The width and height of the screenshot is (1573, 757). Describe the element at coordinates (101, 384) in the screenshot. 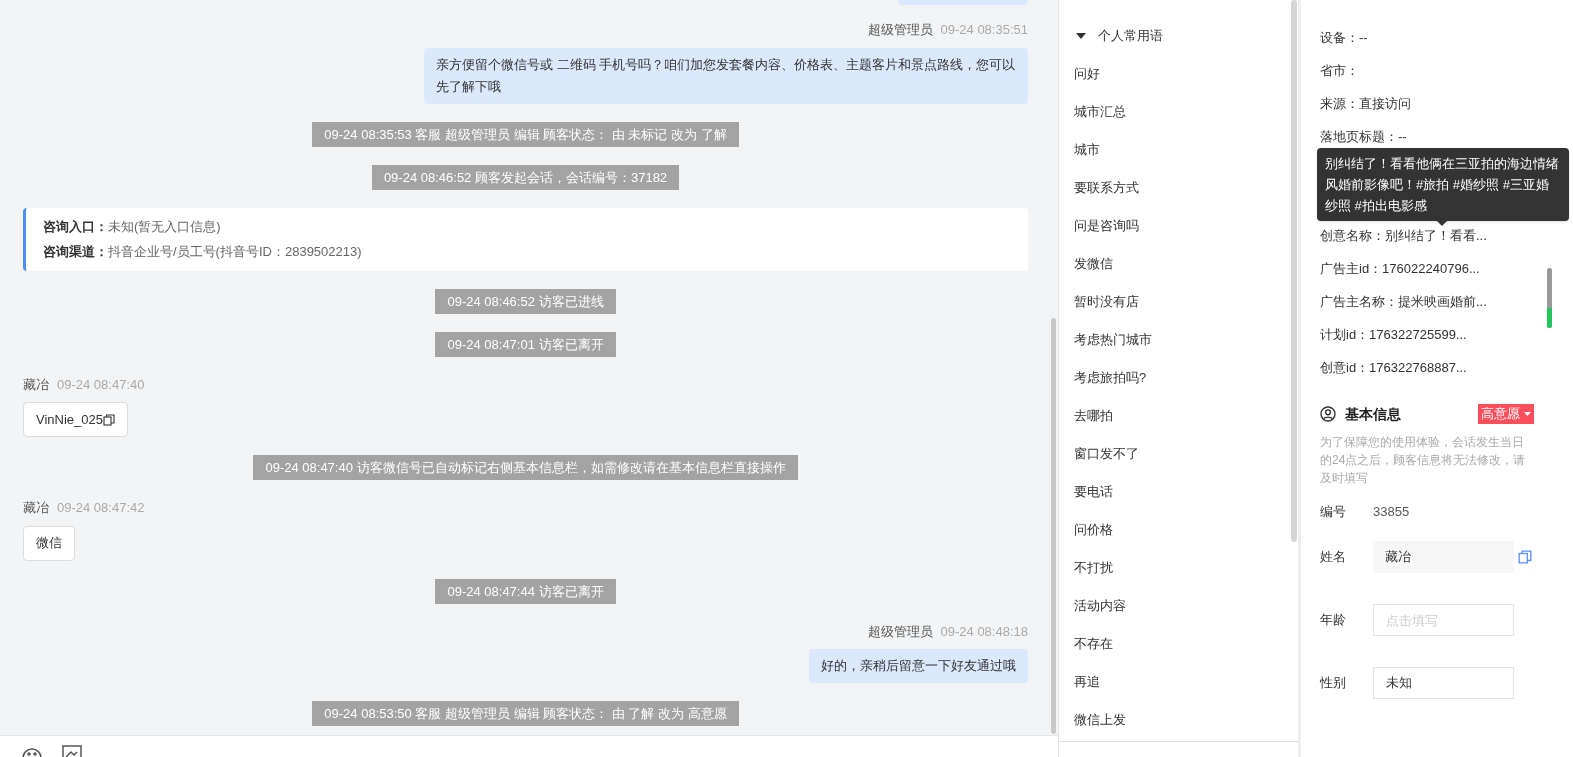

I see `message-time: 09-24 08:47:40` at that location.